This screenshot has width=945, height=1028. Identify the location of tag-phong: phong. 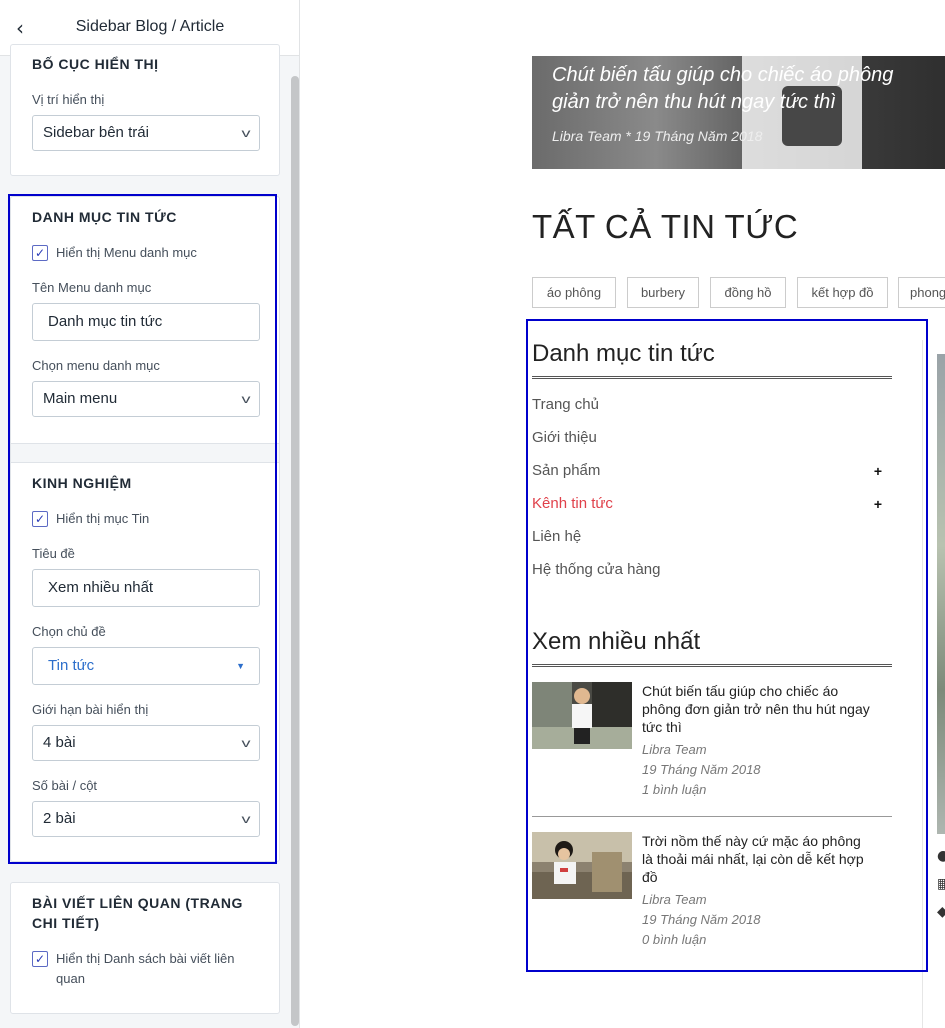
(921, 292).